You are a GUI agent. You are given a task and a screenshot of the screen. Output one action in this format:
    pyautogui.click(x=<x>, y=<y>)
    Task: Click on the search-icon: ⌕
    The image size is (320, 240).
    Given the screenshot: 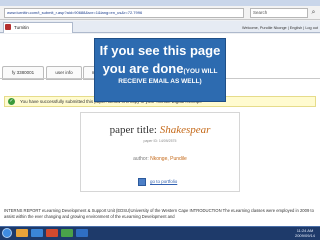 What is the action you would take?
    pyautogui.click(x=313, y=13)
    